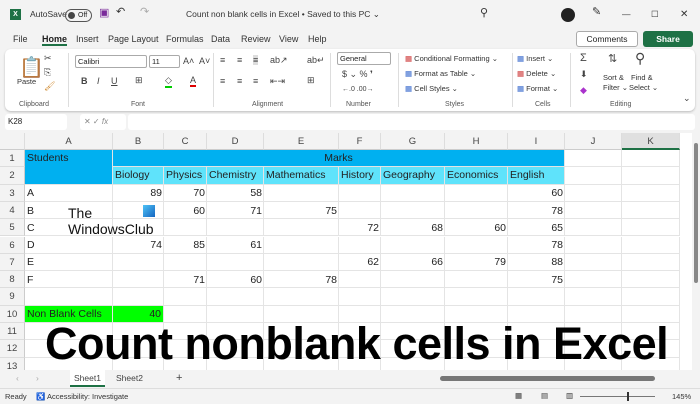 This screenshot has width=700, height=404. Describe the element at coordinates (87, 378) in the screenshot. I see `sheet-tab-sheet1: Sheet1` at that location.